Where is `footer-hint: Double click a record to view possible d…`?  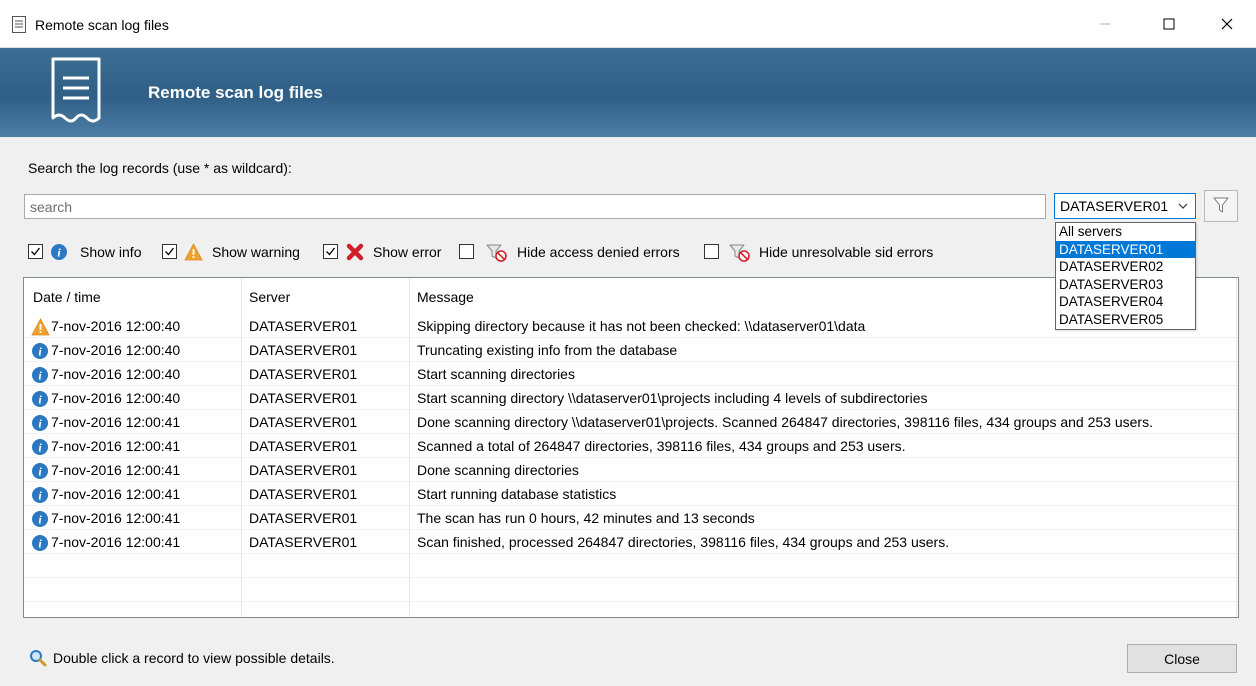 footer-hint: Double click a record to view possible d… is located at coordinates (194, 658).